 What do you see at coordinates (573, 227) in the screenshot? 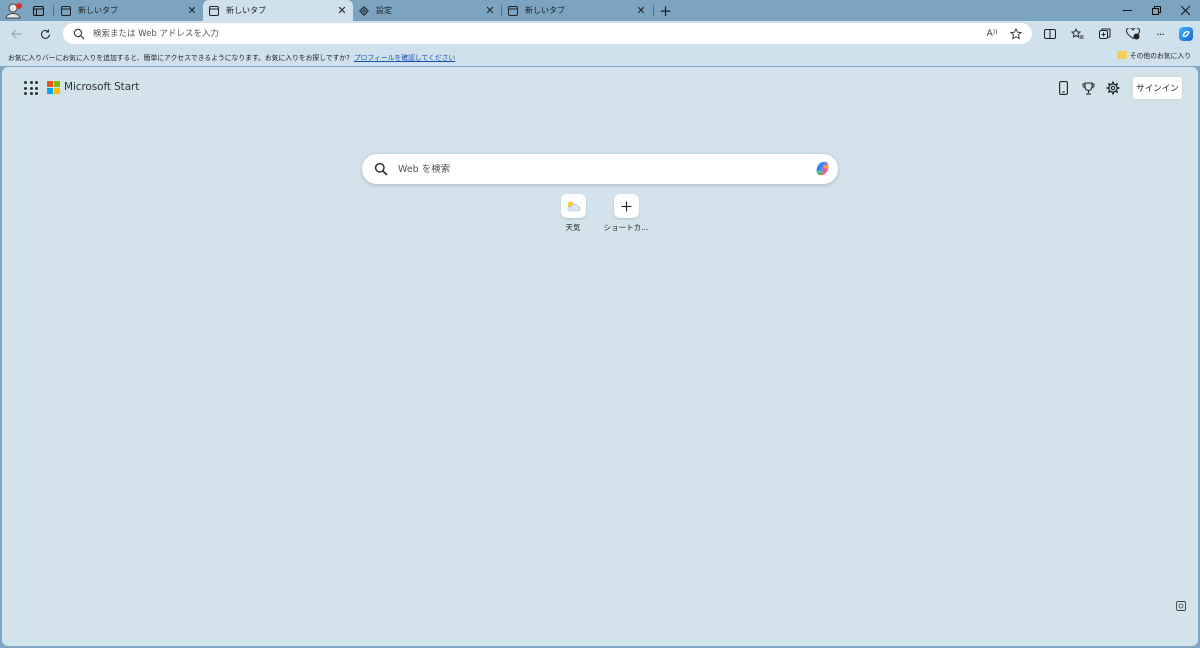
I see `shortcut-label: 天気` at bounding box center [573, 227].